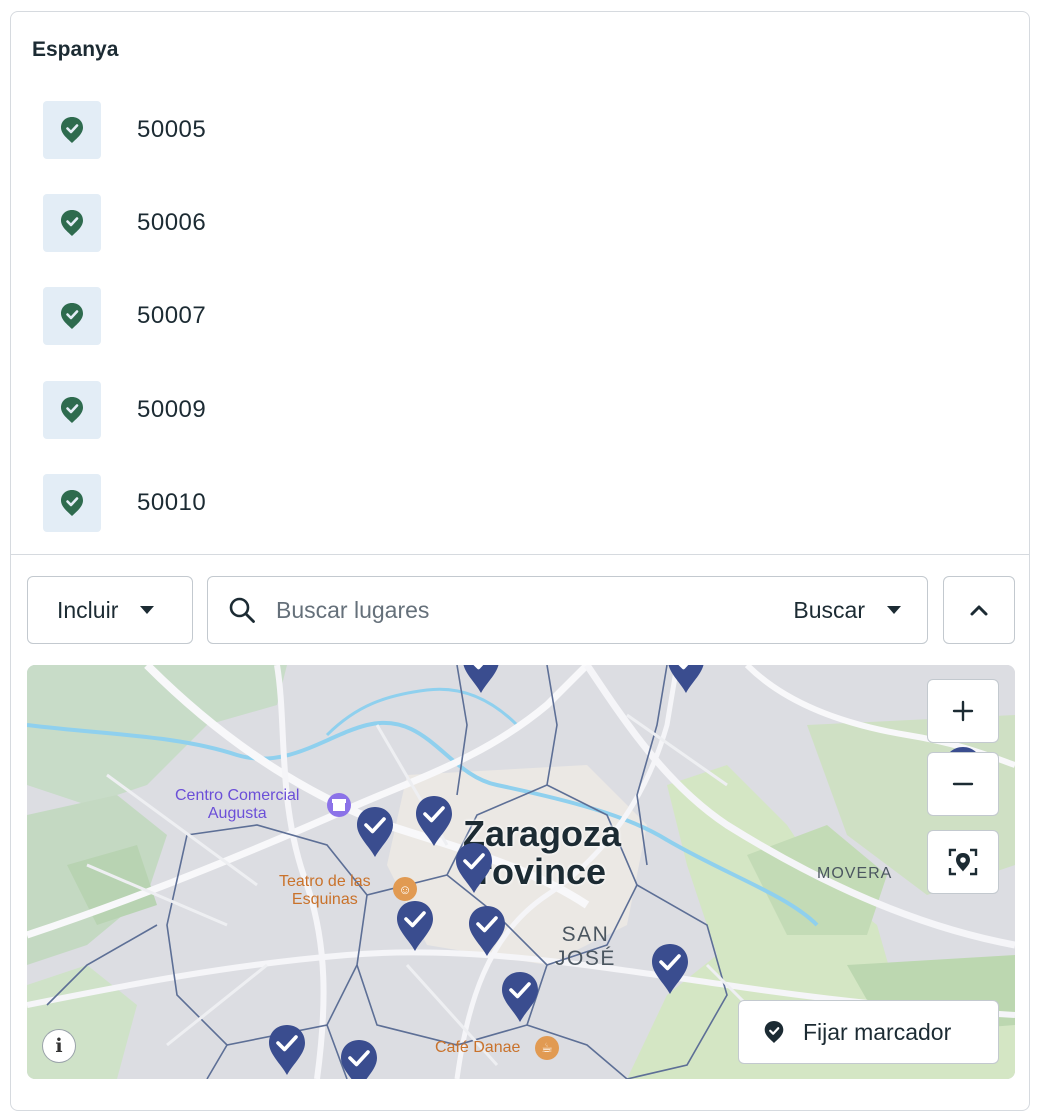 Image resolution: width=1038 pixels, height=1111 pixels. What do you see at coordinates (75, 49) in the screenshot?
I see `country-heading: Espanya` at bounding box center [75, 49].